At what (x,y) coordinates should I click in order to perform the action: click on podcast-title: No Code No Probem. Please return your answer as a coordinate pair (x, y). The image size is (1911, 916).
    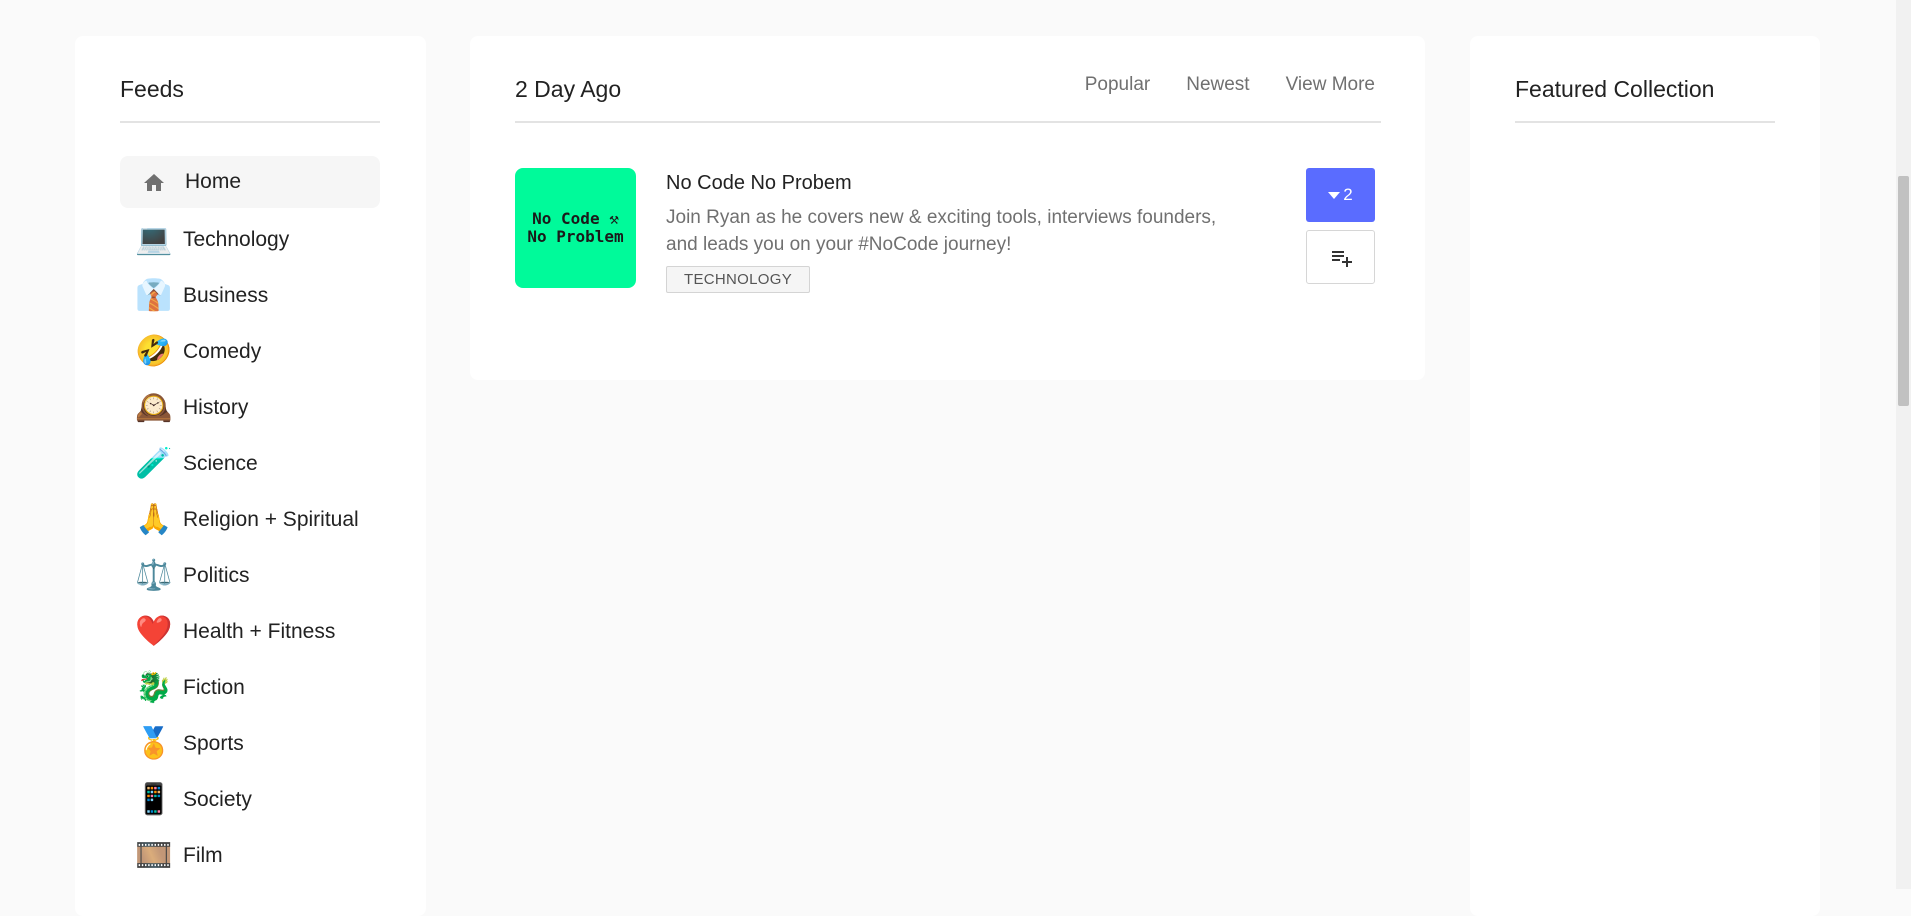
    Looking at the image, I should click on (759, 183).